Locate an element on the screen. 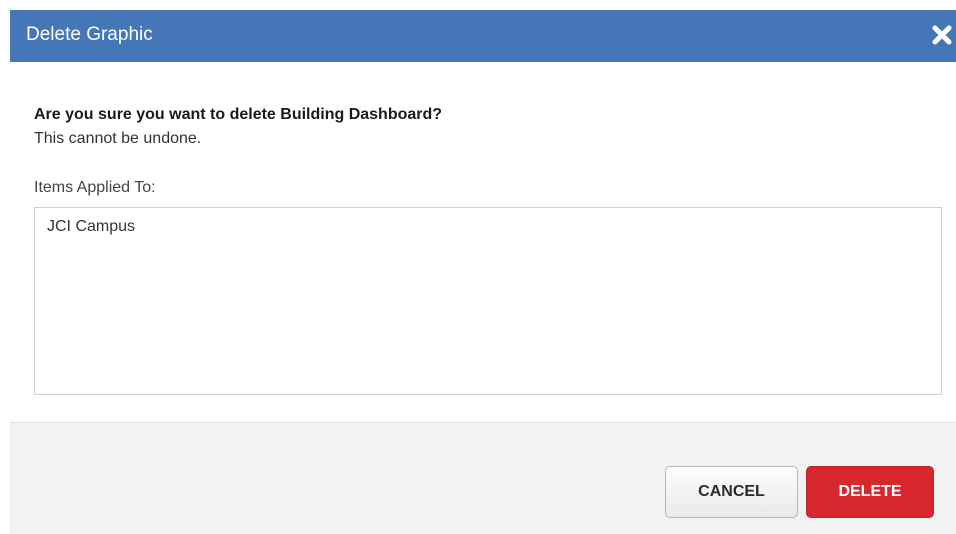  close-icon is located at coordinates (942, 35).